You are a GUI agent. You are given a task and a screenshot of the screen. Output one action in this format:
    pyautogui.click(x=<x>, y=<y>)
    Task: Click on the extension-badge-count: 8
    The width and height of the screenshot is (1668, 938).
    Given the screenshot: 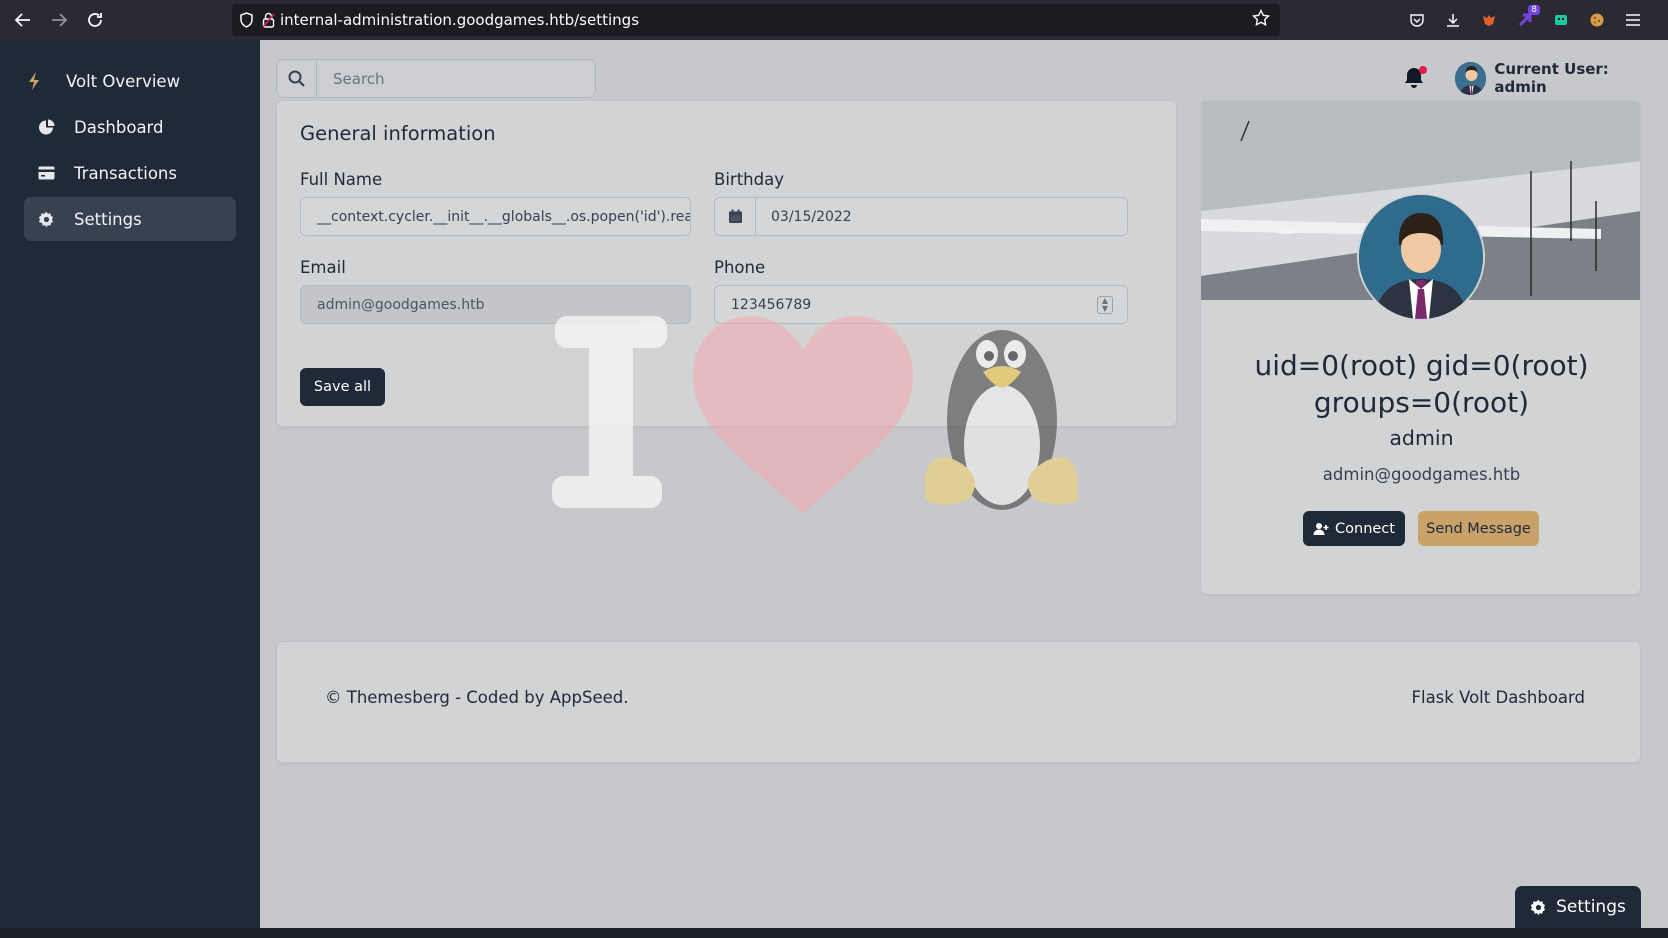 What is the action you would take?
    pyautogui.click(x=1534, y=10)
    